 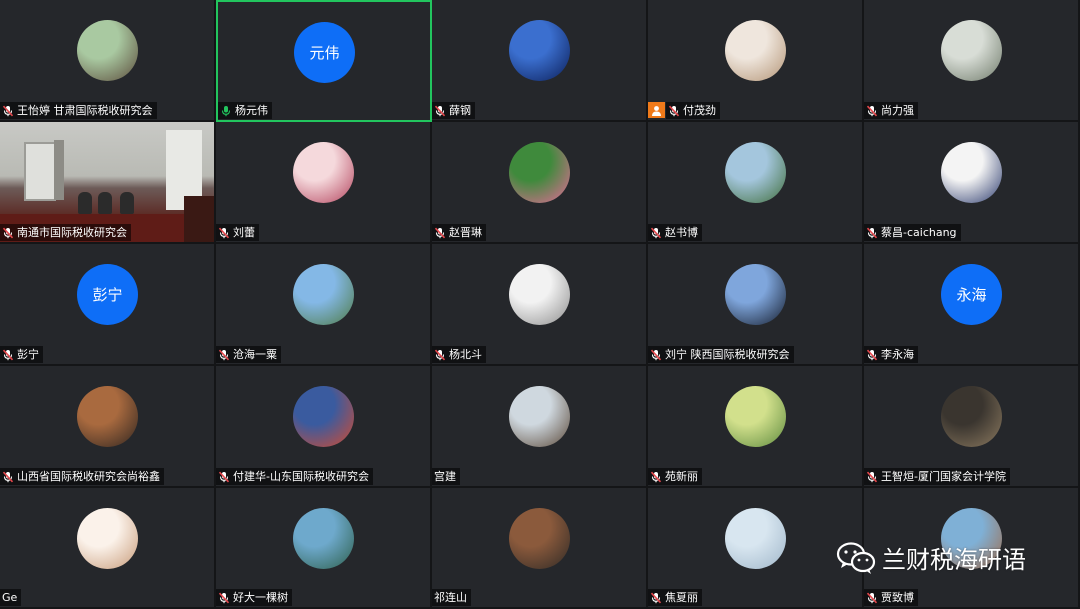 What do you see at coordinates (226, 111) in the screenshot?
I see `microphone-icon` at bounding box center [226, 111].